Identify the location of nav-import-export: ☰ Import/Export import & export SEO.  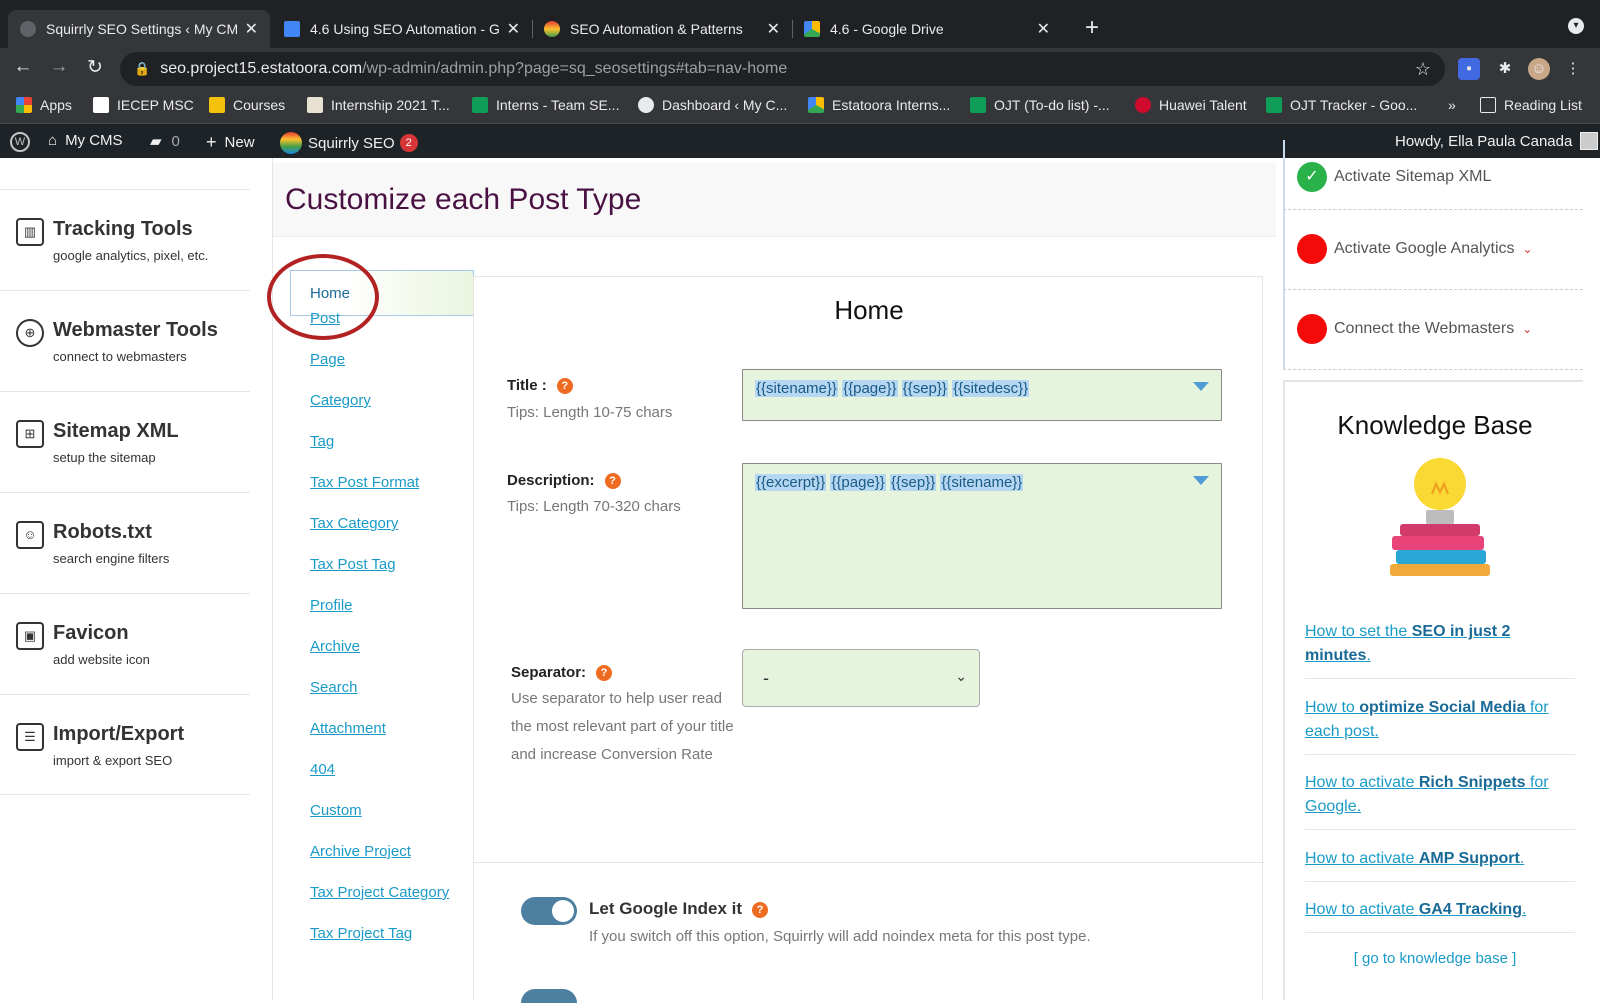
(125, 744).